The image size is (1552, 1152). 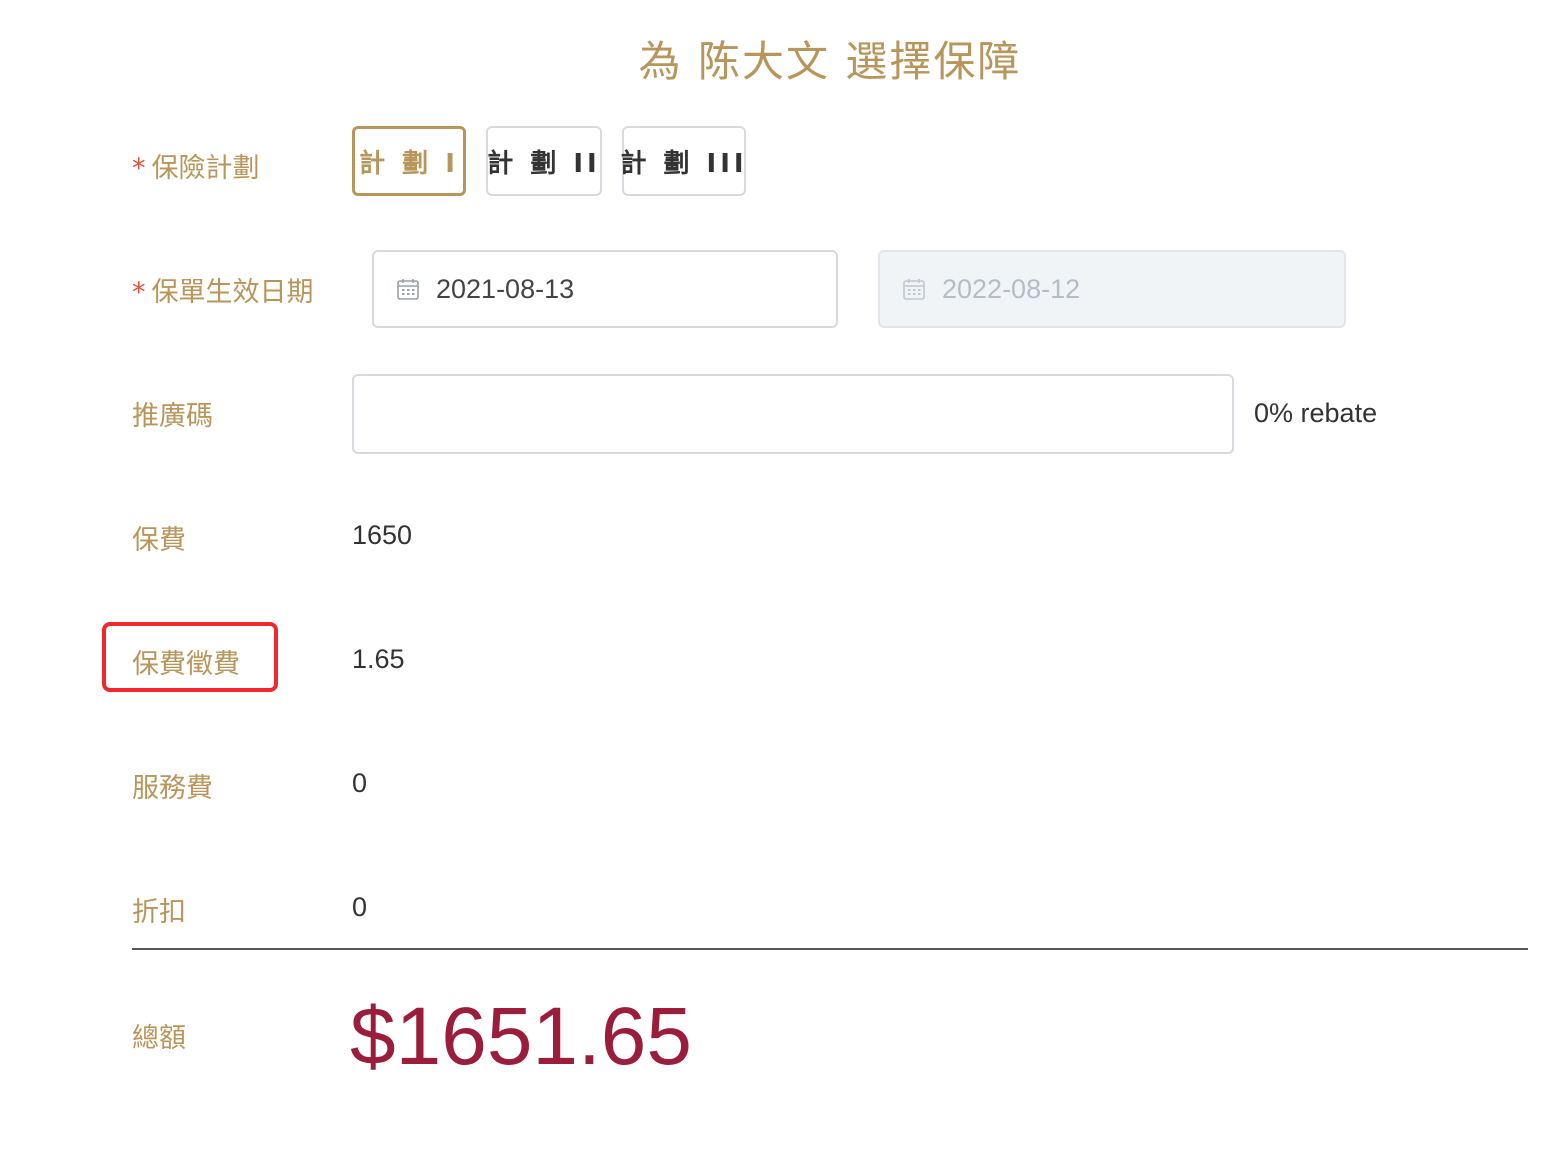 I want to click on divider, so click(x=830, y=949).